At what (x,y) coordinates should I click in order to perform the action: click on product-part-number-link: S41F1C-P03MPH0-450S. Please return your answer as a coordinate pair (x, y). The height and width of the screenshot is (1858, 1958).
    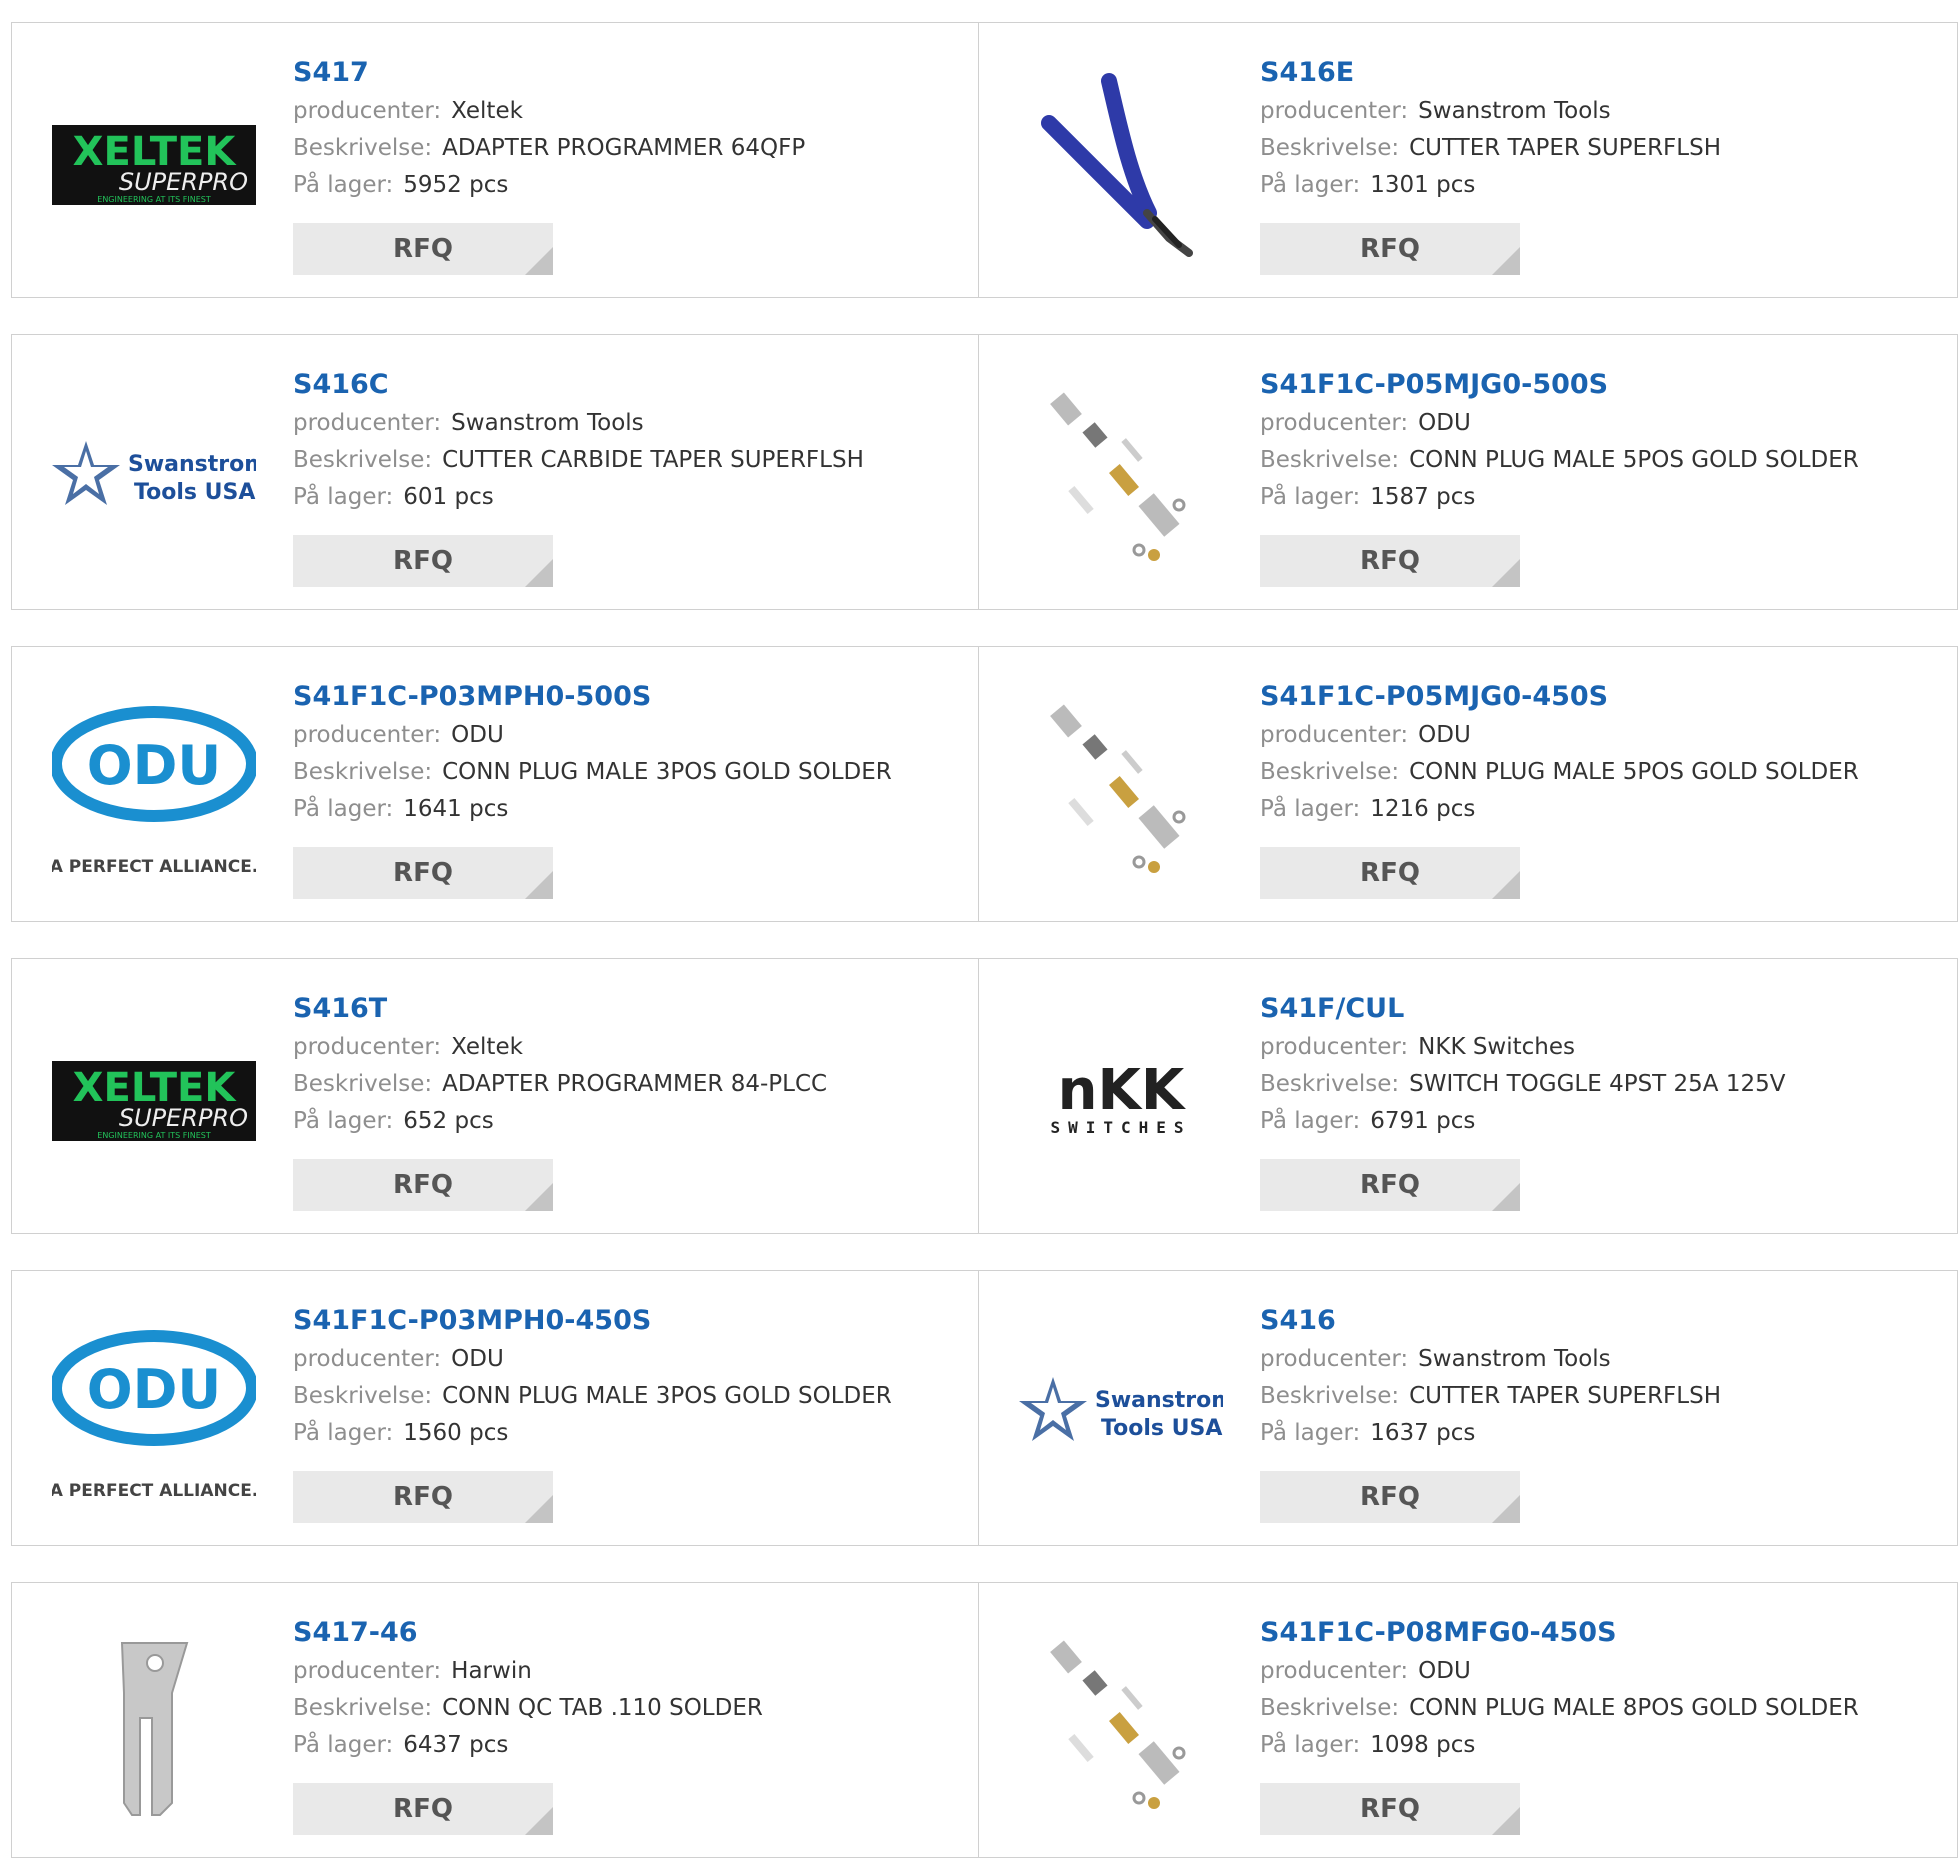
    Looking at the image, I should click on (636, 1322).